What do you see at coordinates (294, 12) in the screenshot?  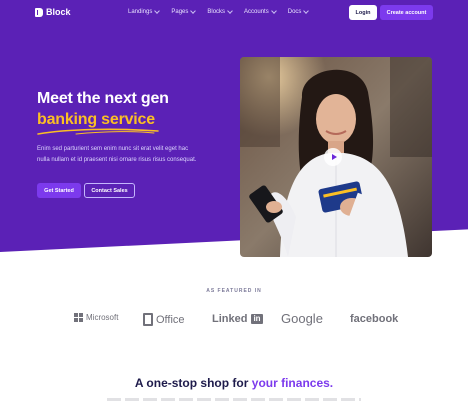 I see `menu-label: Docs` at bounding box center [294, 12].